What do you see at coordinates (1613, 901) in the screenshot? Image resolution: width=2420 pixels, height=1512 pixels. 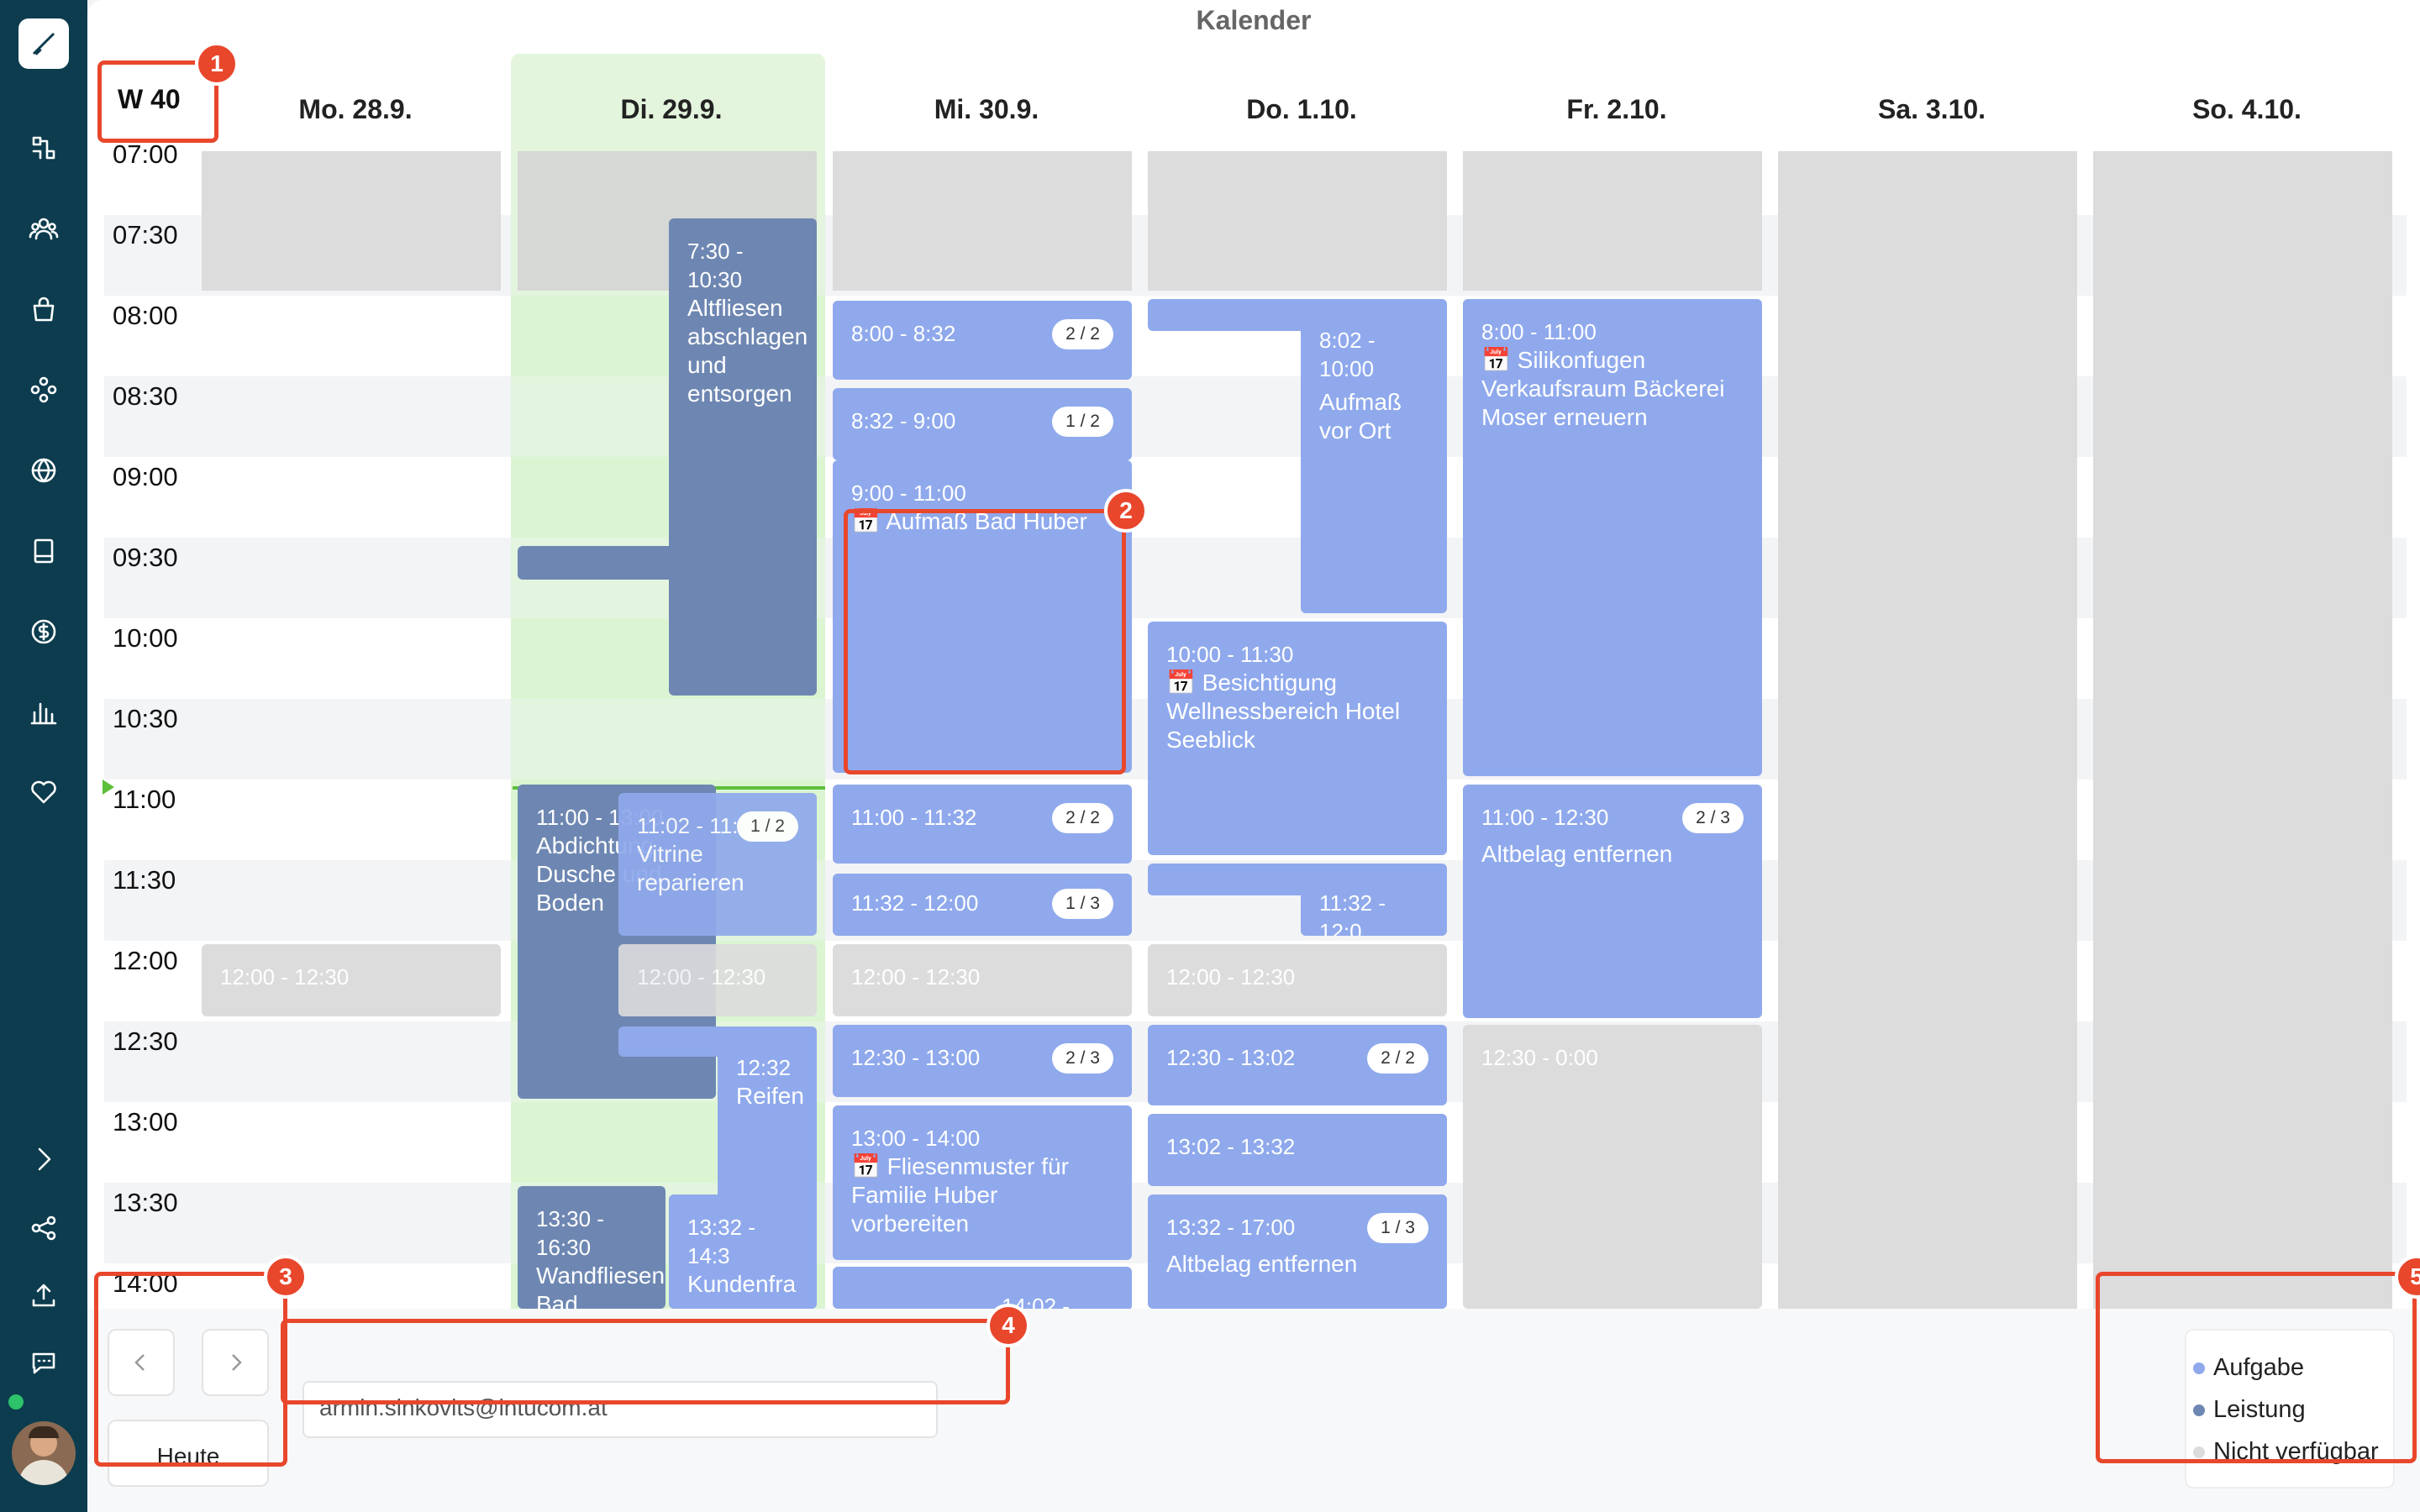 I see `event-card: 11:00 - 12:30 Altbelag entfernen 2 / 3` at bounding box center [1613, 901].